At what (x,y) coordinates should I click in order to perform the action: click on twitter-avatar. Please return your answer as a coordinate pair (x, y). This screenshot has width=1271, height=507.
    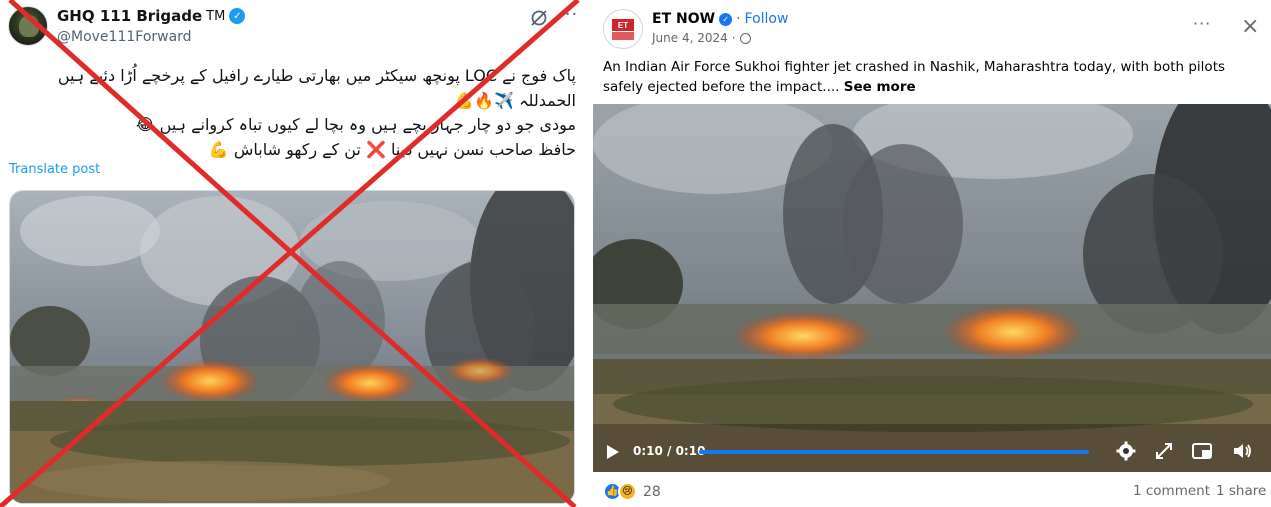
    Looking at the image, I should click on (28, 26).